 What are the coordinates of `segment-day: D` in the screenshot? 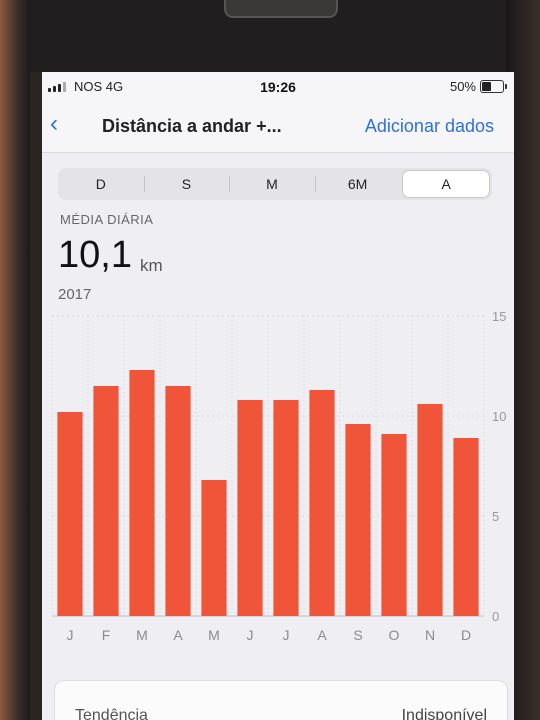 It's located at (101, 184).